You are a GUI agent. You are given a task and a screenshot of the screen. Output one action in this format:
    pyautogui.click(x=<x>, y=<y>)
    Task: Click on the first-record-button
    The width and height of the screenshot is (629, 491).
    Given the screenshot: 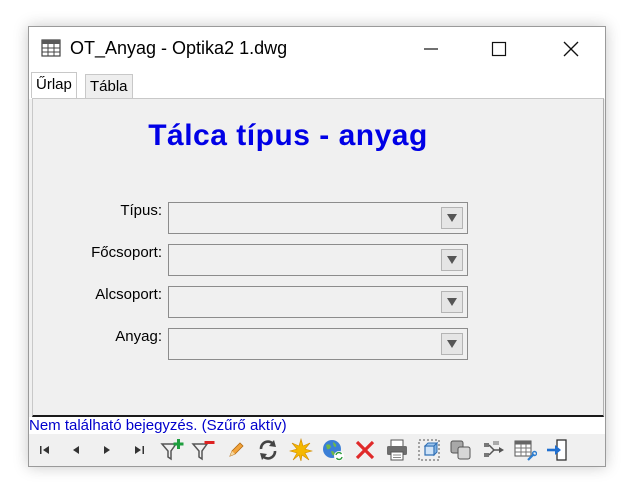 What is the action you would take?
    pyautogui.click(x=45, y=450)
    